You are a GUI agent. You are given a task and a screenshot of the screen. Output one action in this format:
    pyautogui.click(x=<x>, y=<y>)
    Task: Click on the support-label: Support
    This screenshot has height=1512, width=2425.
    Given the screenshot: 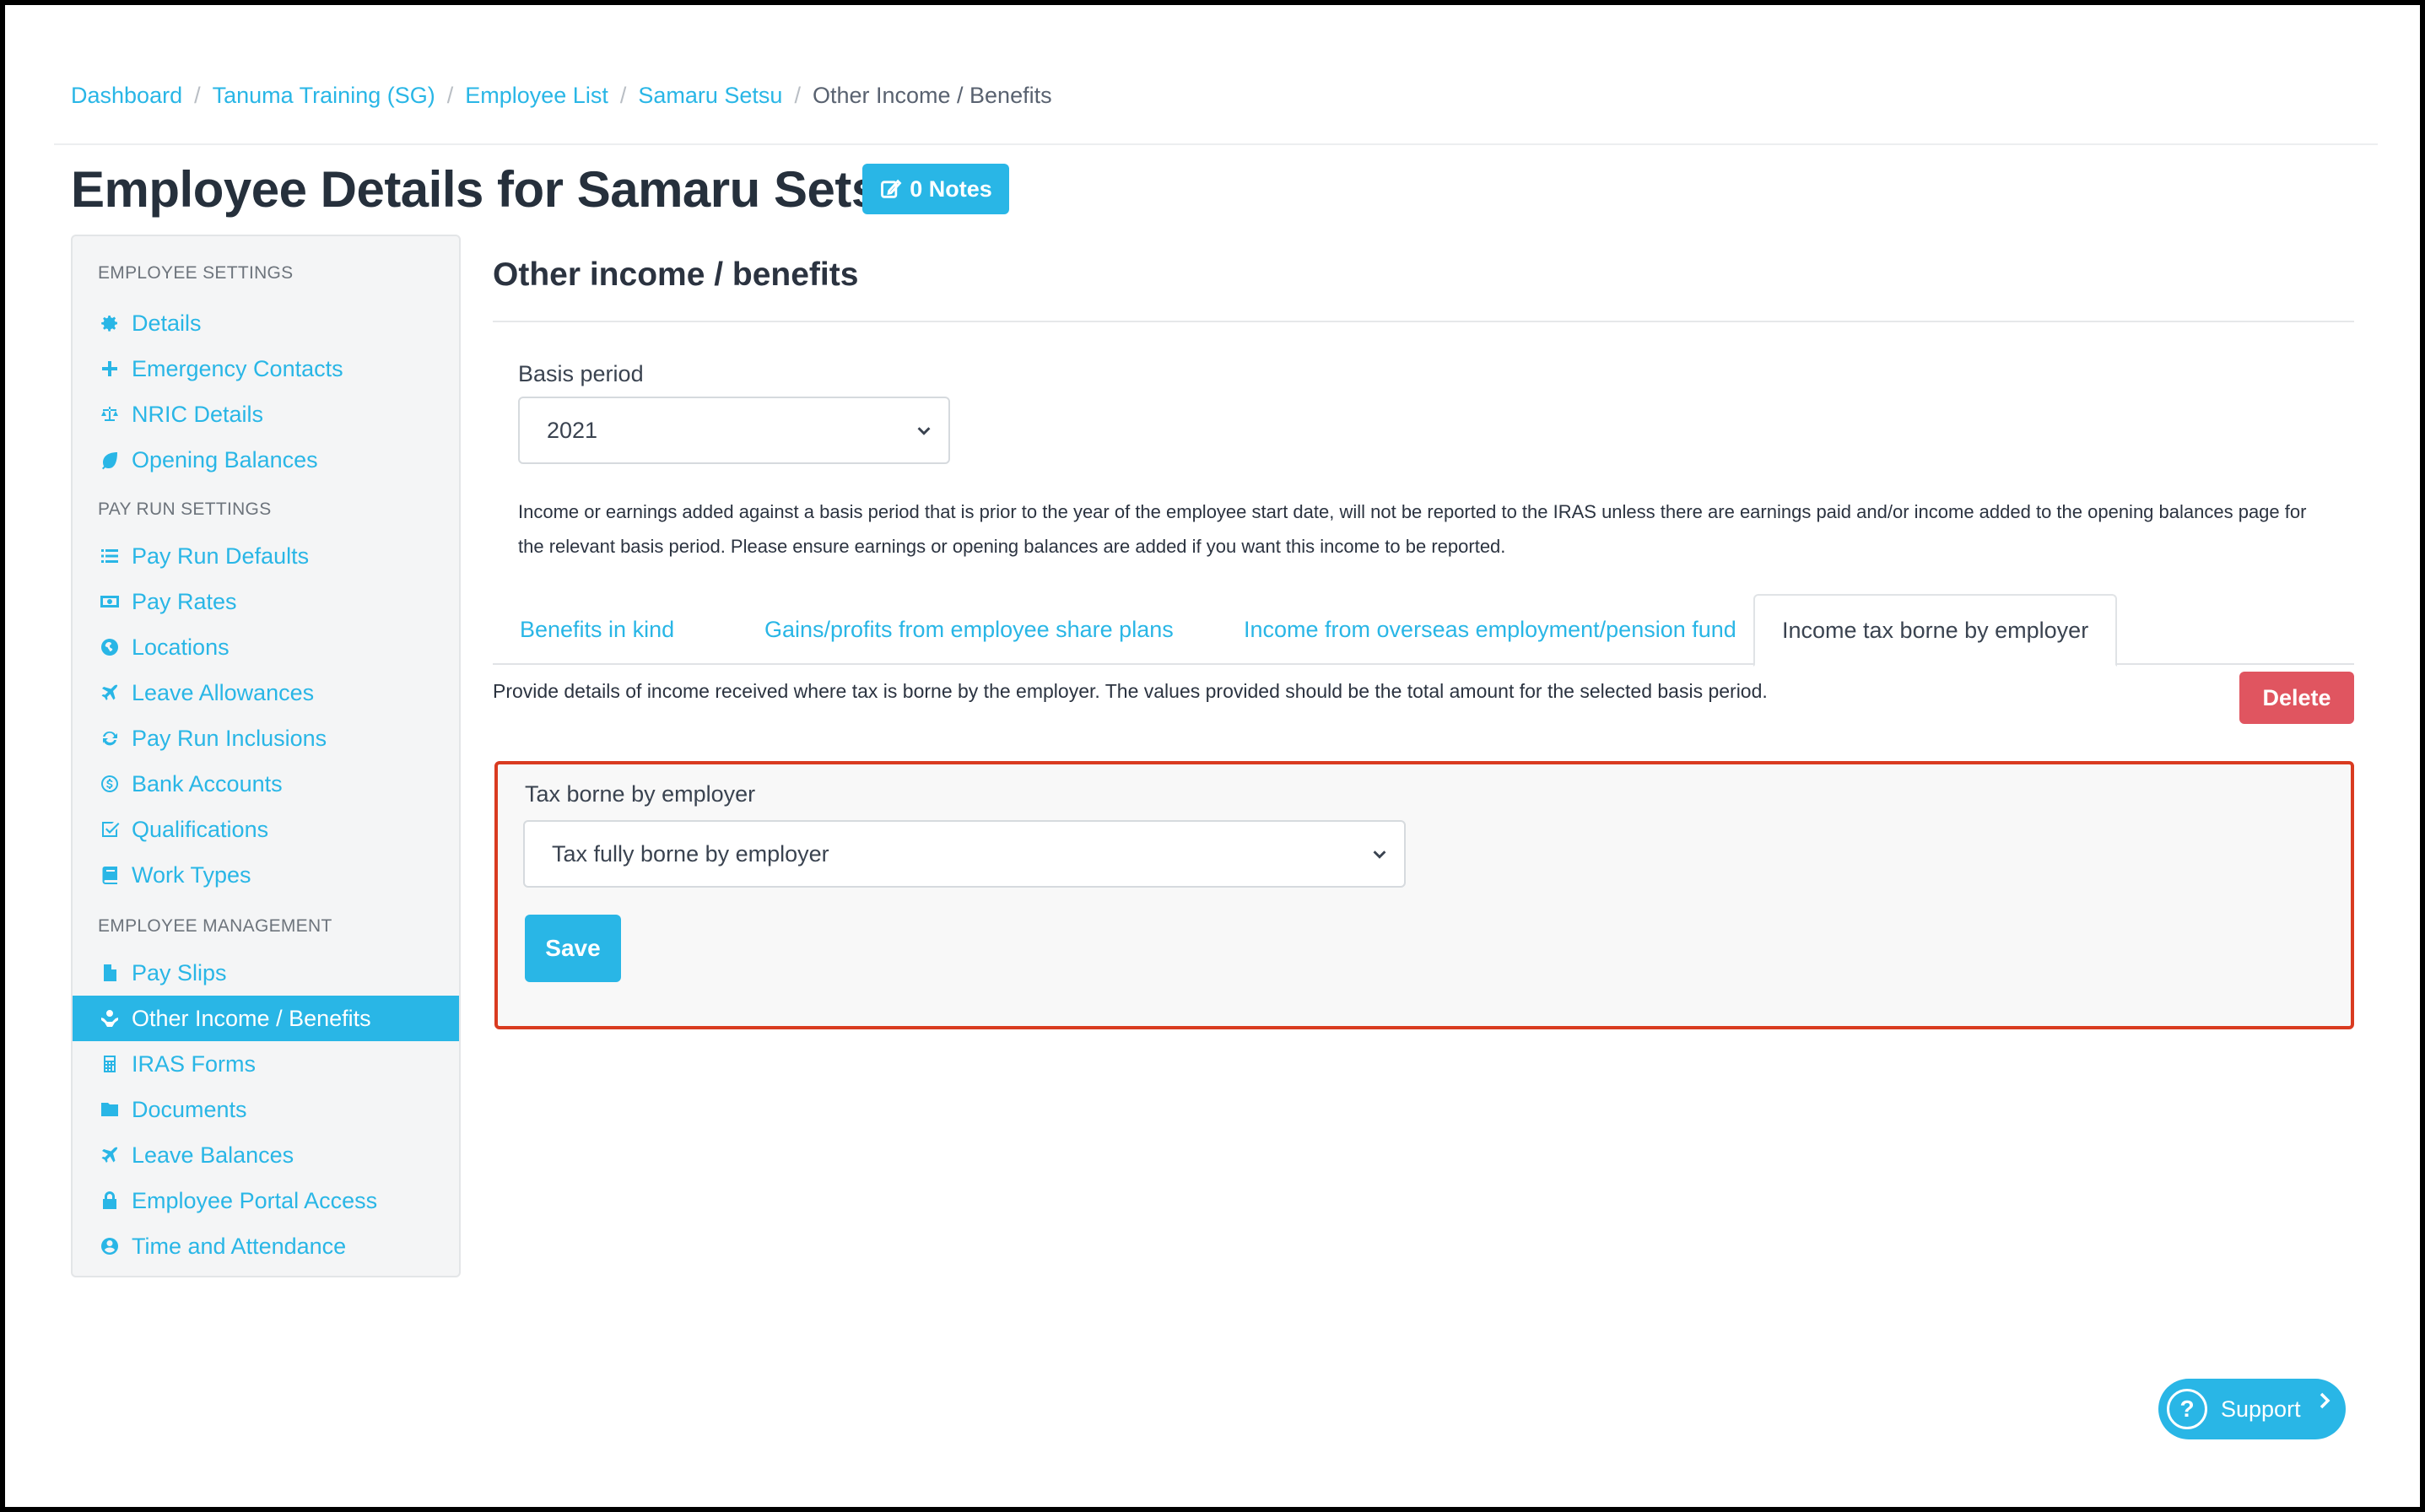 What is the action you would take?
    pyautogui.click(x=2261, y=1409)
    